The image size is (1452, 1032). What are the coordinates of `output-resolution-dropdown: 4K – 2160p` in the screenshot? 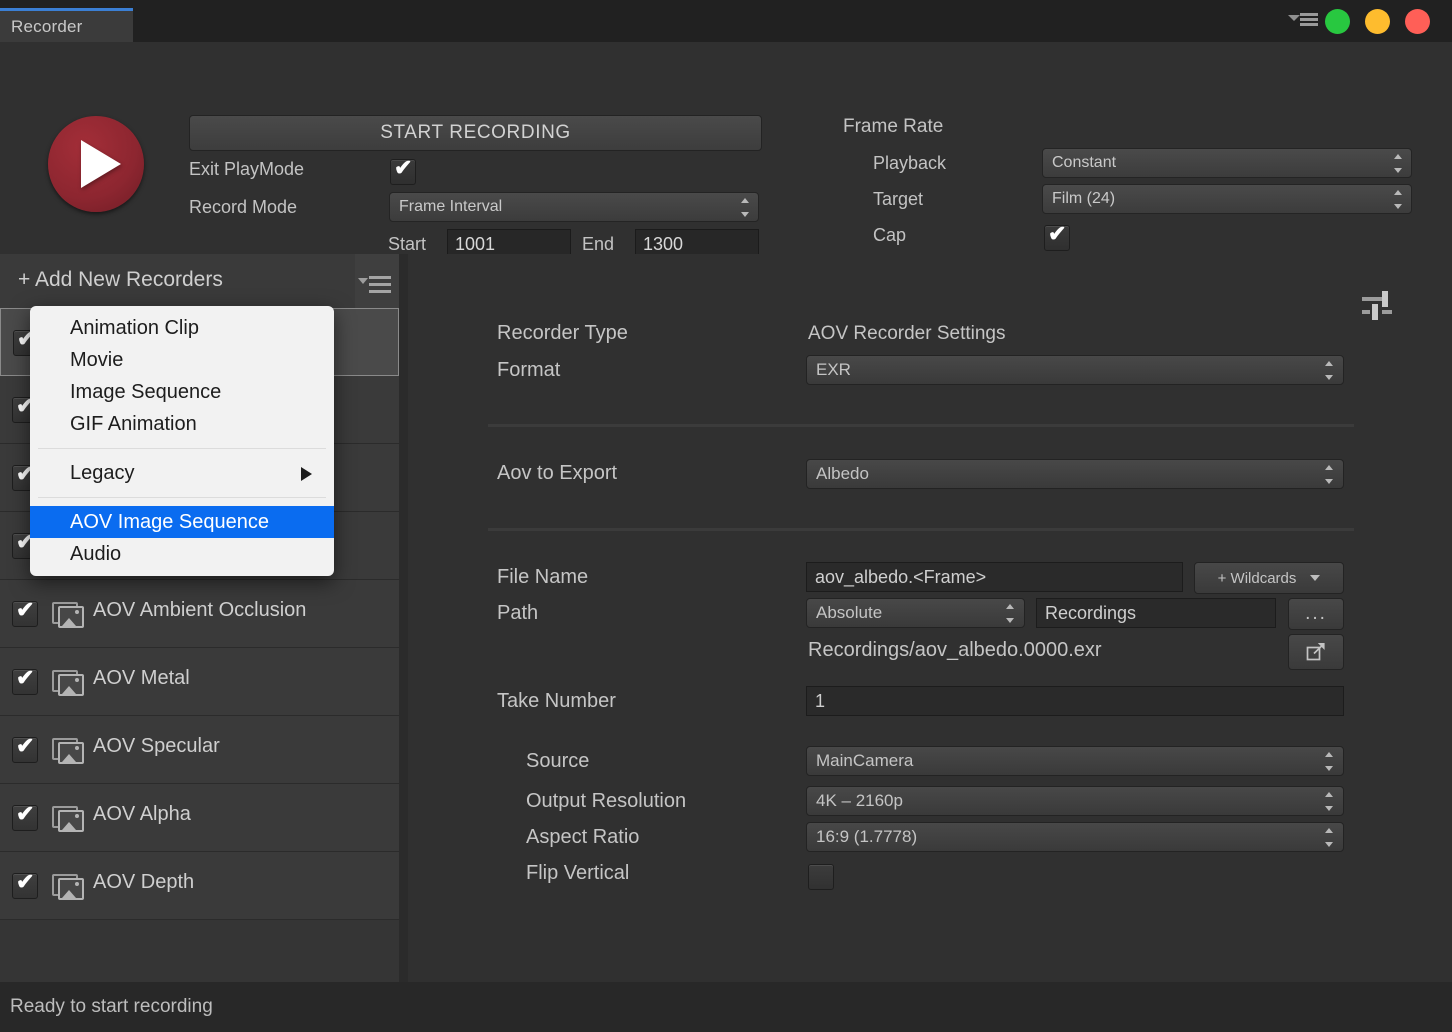 It's located at (1075, 801).